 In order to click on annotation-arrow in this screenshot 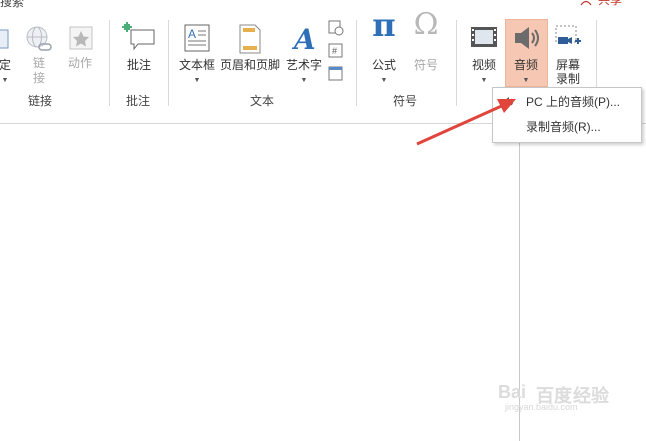, I will do `click(466, 122)`.